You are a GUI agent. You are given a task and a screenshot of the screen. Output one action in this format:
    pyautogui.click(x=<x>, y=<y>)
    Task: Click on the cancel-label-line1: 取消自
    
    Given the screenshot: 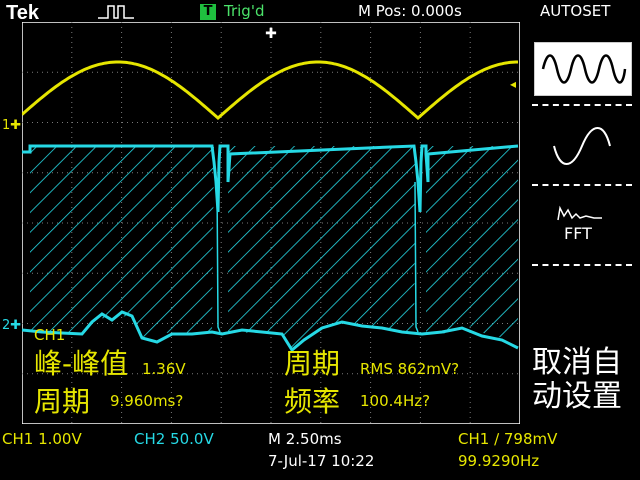 What is the action you would take?
    pyautogui.click(x=577, y=362)
    